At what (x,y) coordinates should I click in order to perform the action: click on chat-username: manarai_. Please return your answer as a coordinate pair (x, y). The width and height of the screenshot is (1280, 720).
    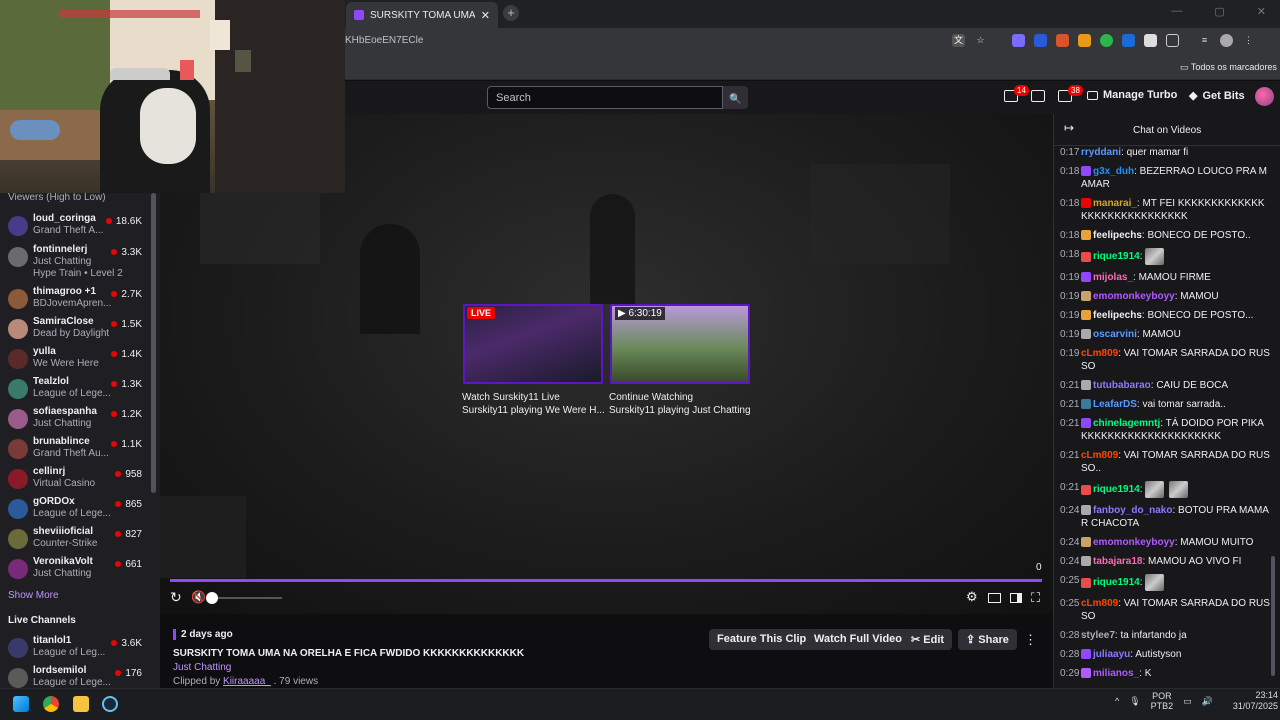
    Looking at the image, I should click on (1115, 203).